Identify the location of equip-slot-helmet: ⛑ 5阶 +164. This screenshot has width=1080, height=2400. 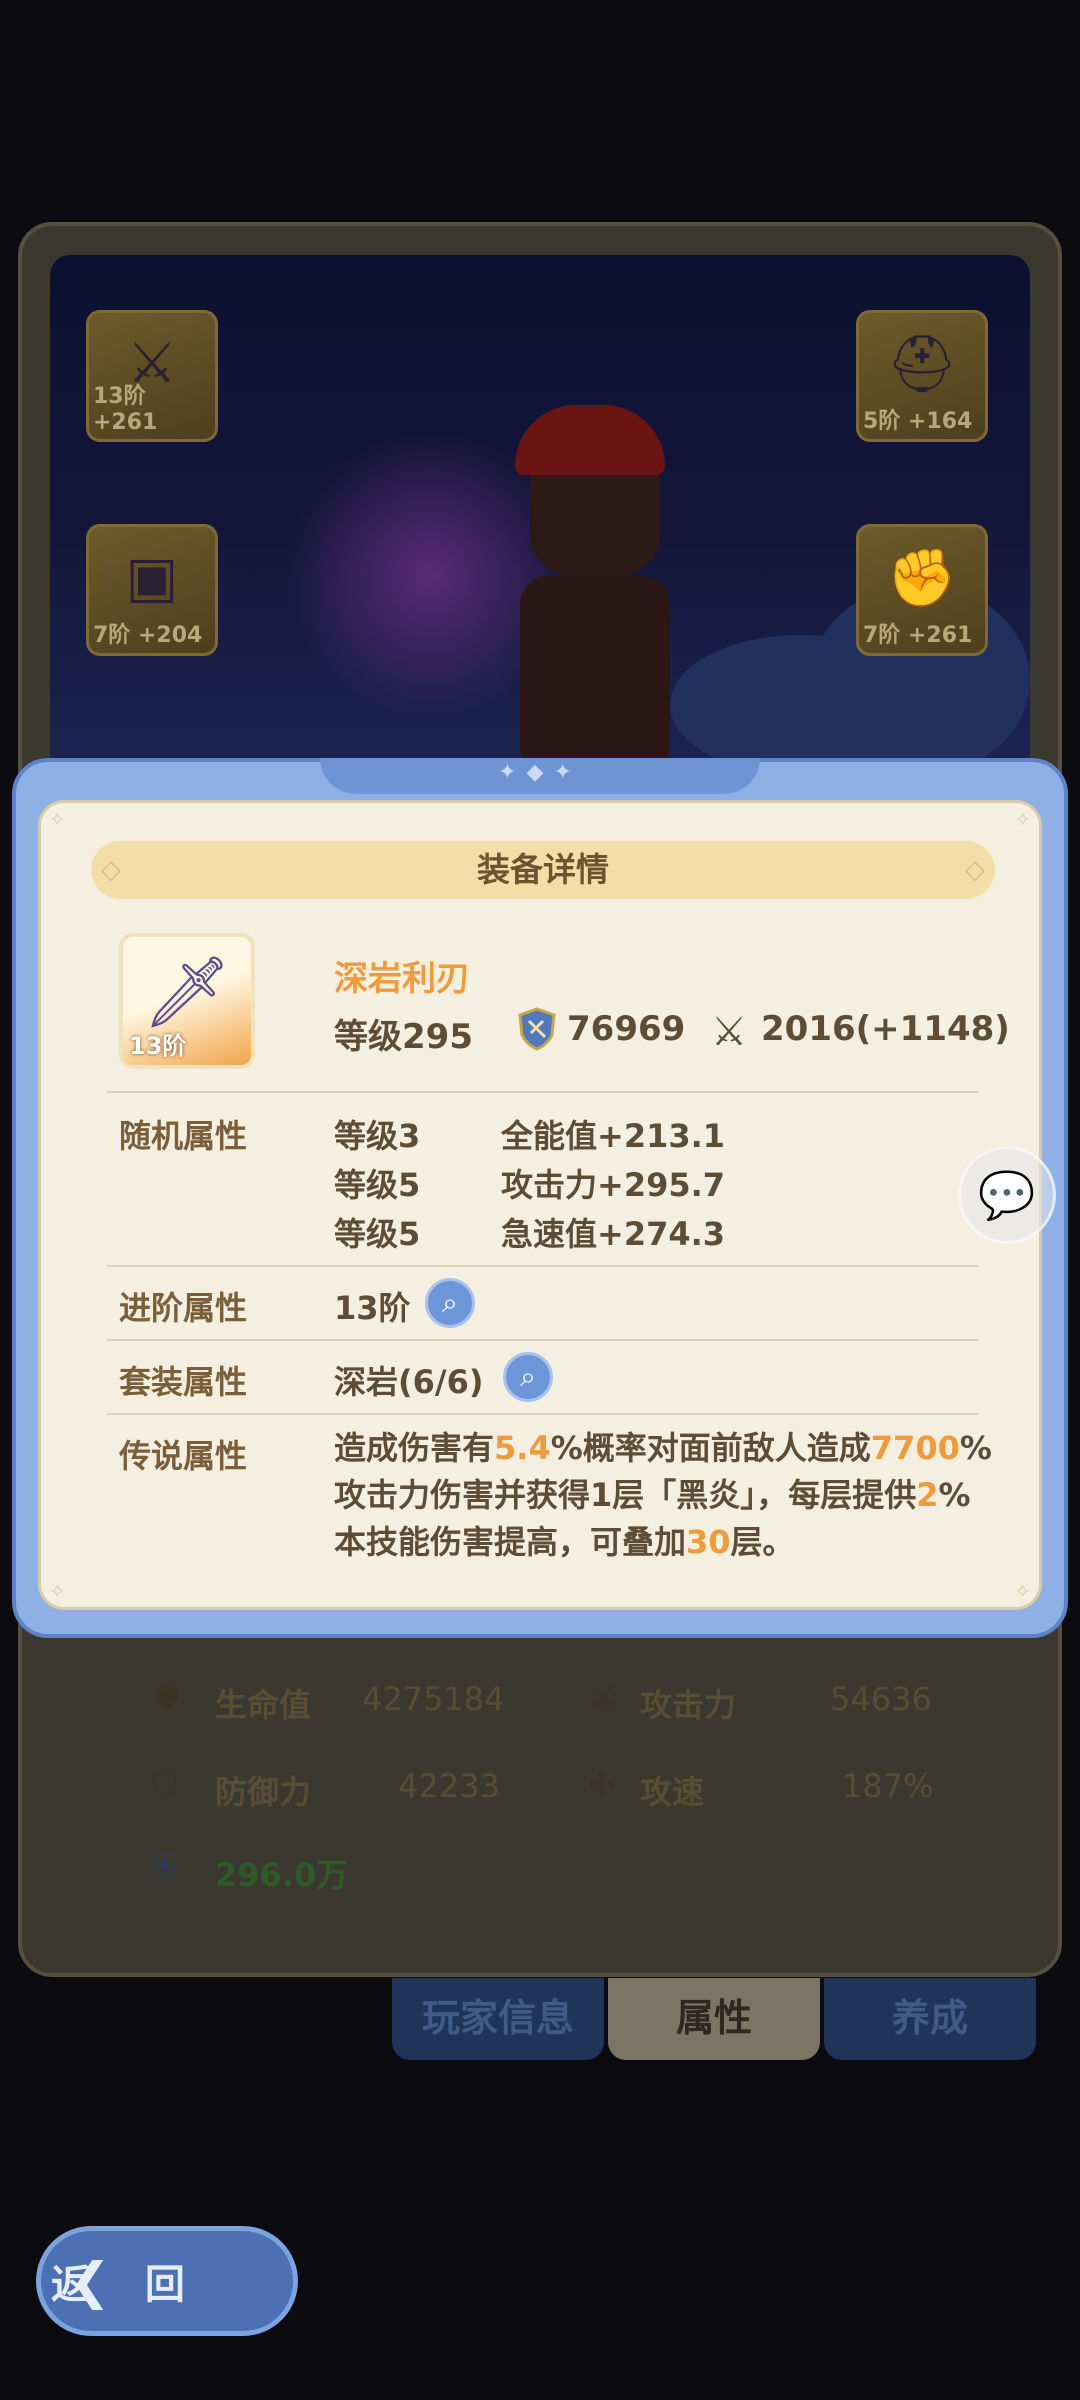
(922, 376).